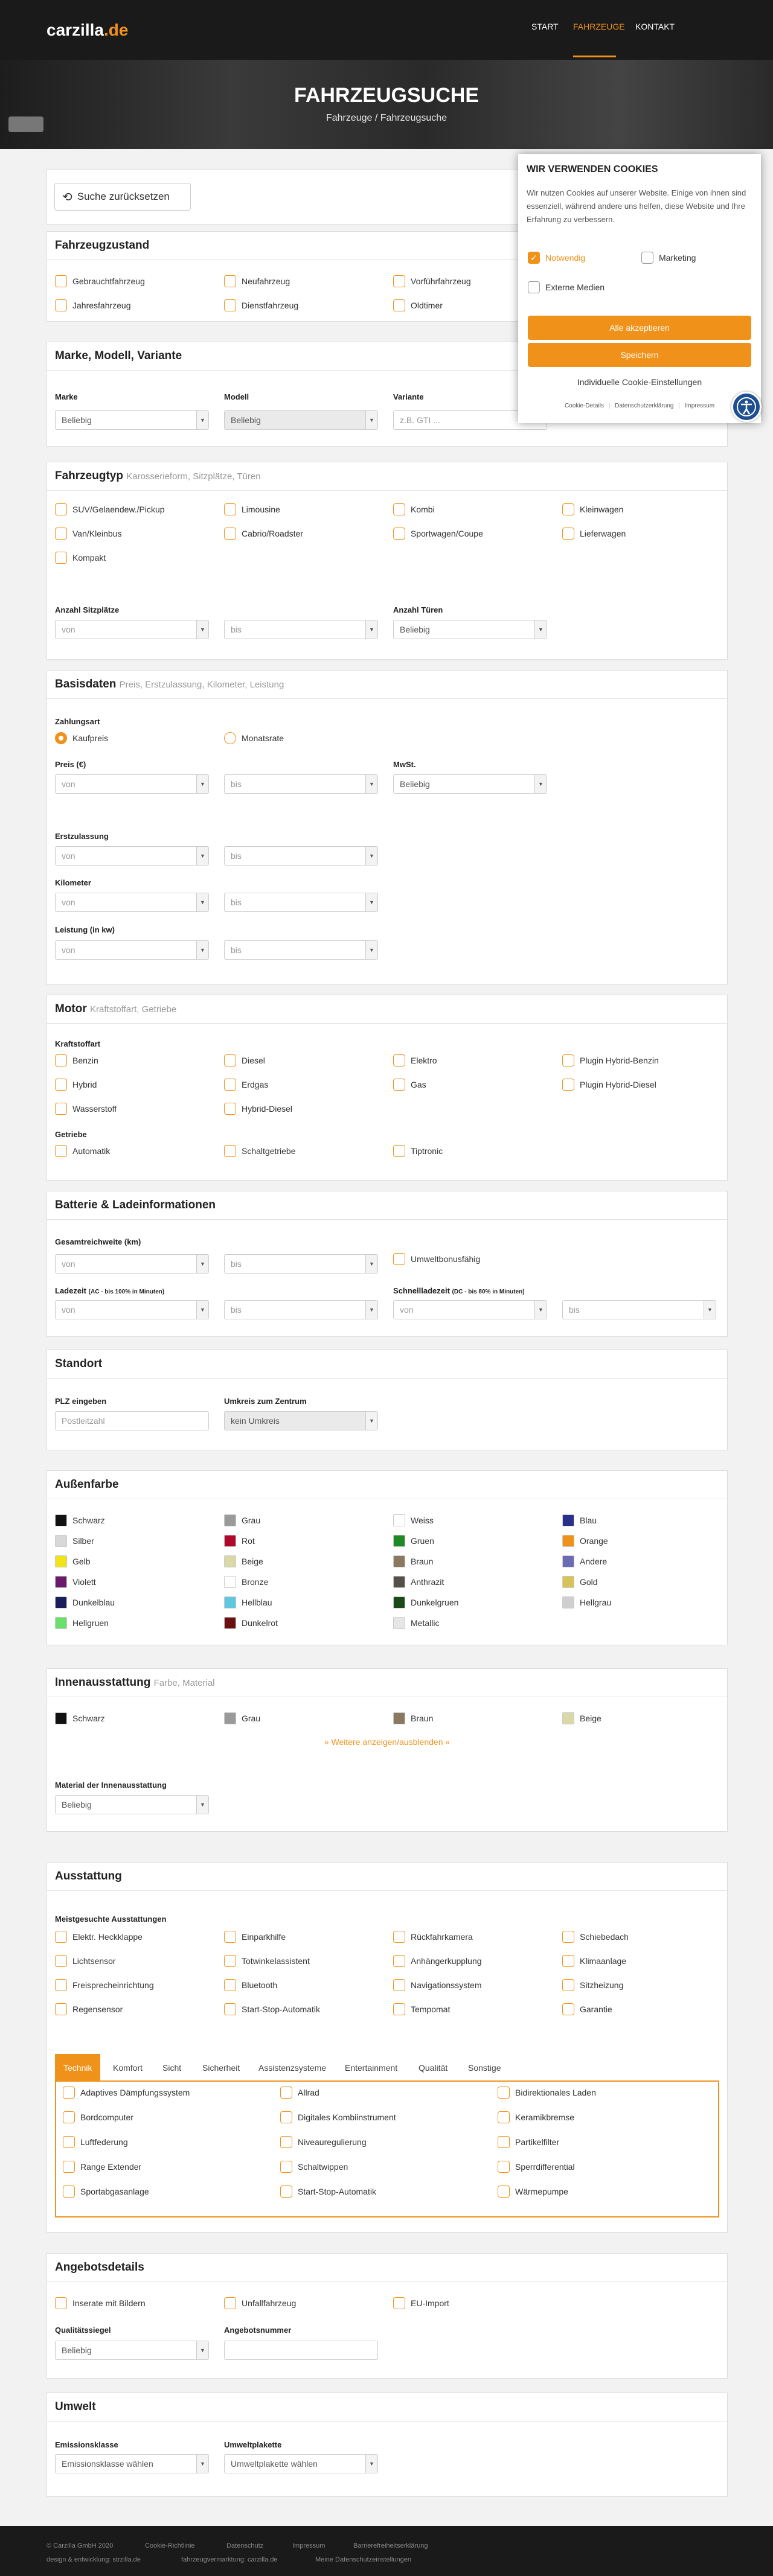 The width and height of the screenshot is (773, 2576). I want to click on radio-monatsrate: Monatsrate, so click(254, 738).